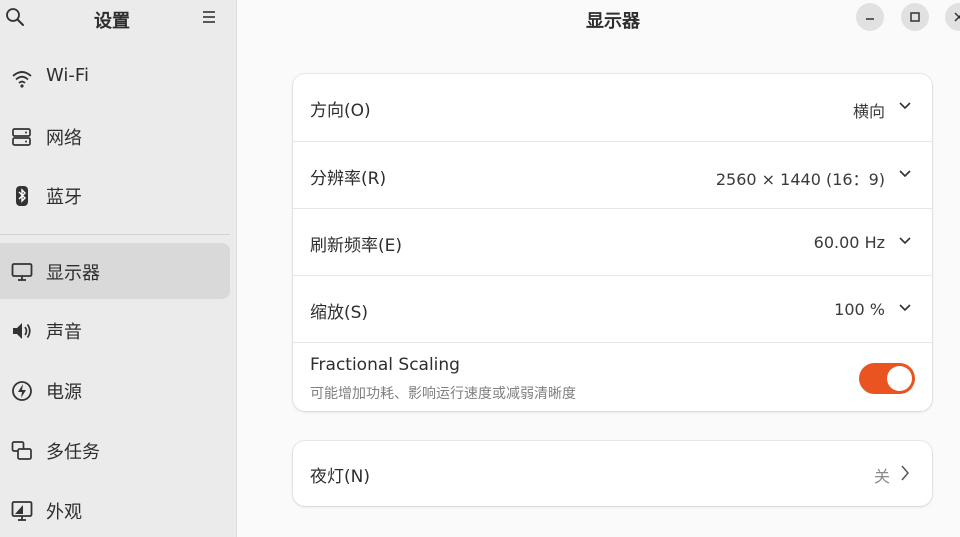 This screenshot has width=960, height=537. What do you see at coordinates (64, 392) in the screenshot?
I see `sidebar-item-label: 电源` at bounding box center [64, 392].